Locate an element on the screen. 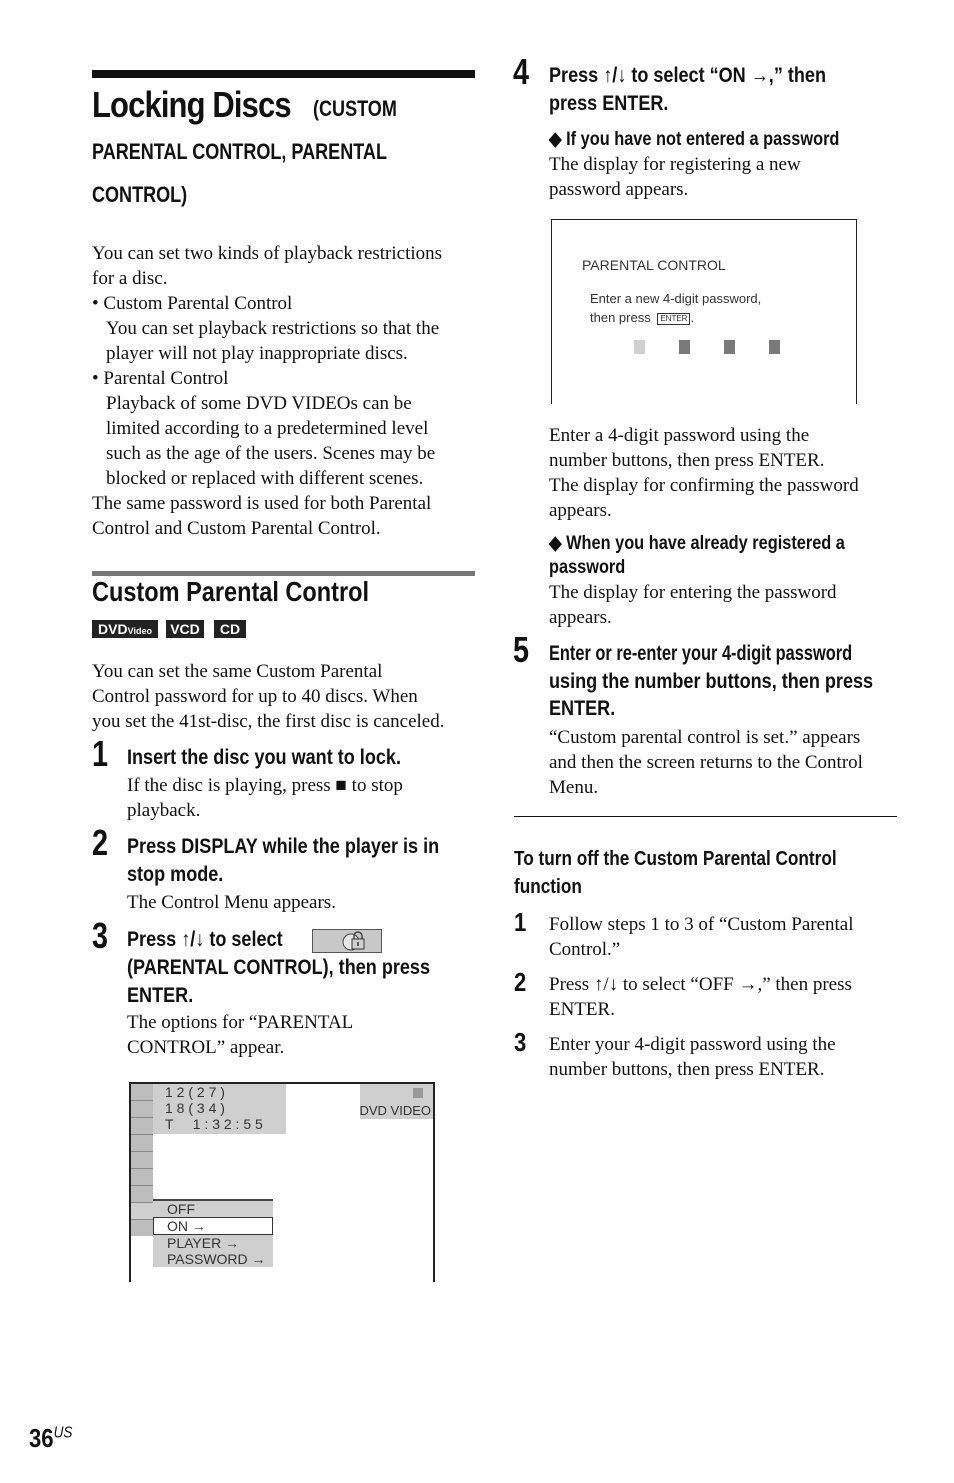 The image size is (954, 1483). step-body-line: If the disc is playing, press ■ to stop is located at coordinates (265, 785).